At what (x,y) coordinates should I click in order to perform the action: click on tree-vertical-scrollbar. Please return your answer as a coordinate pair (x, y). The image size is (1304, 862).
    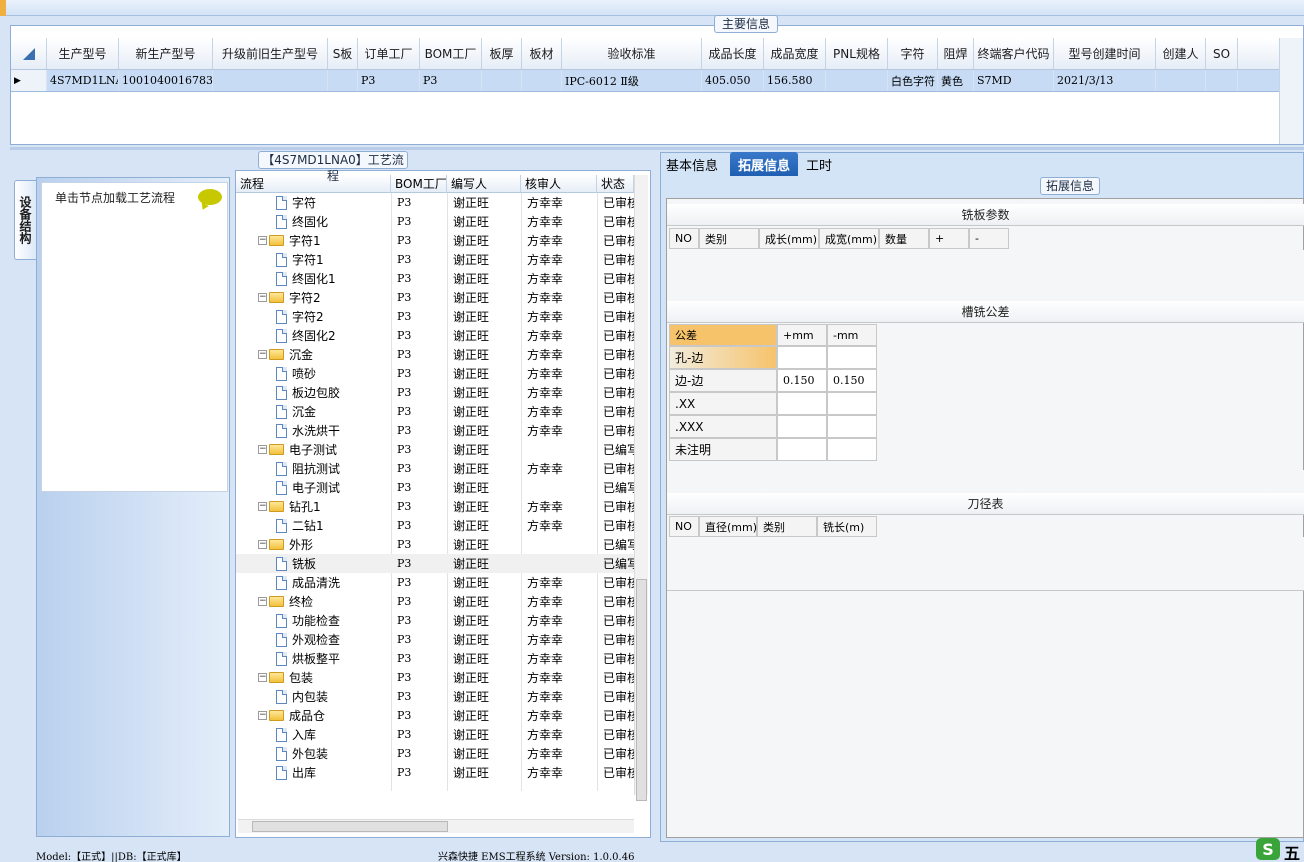
    Looking at the image, I should click on (641, 488).